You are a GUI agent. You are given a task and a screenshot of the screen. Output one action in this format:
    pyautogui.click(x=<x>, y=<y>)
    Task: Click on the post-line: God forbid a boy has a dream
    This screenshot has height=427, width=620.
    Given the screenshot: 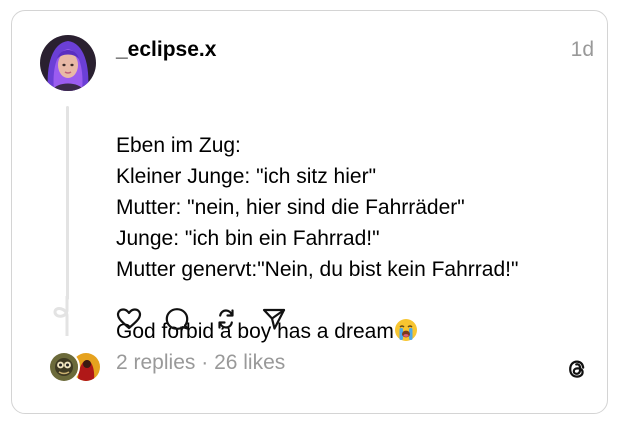 What is the action you would take?
    pyautogui.click(x=255, y=331)
    